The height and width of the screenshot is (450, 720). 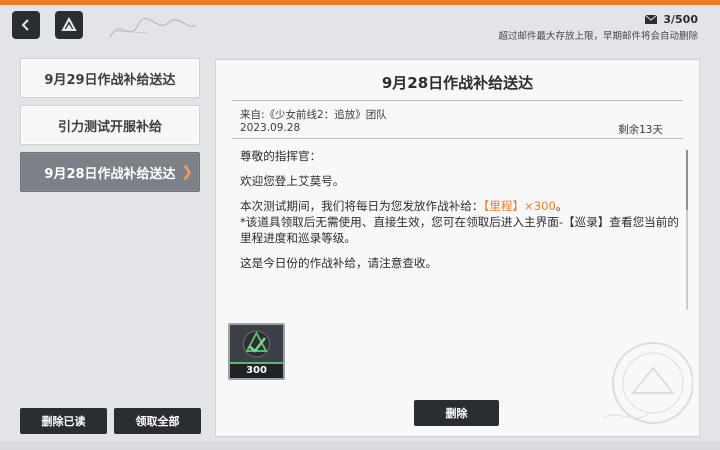 What do you see at coordinates (339, 263) in the screenshot?
I see `mail-closing: 这是今日份的作战补给，请注意查收。` at bounding box center [339, 263].